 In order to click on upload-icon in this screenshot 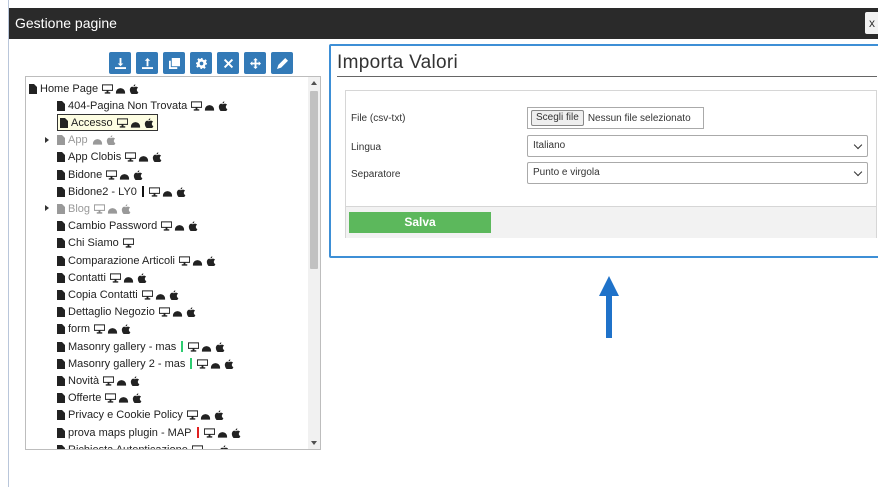, I will do `click(147, 63)`.